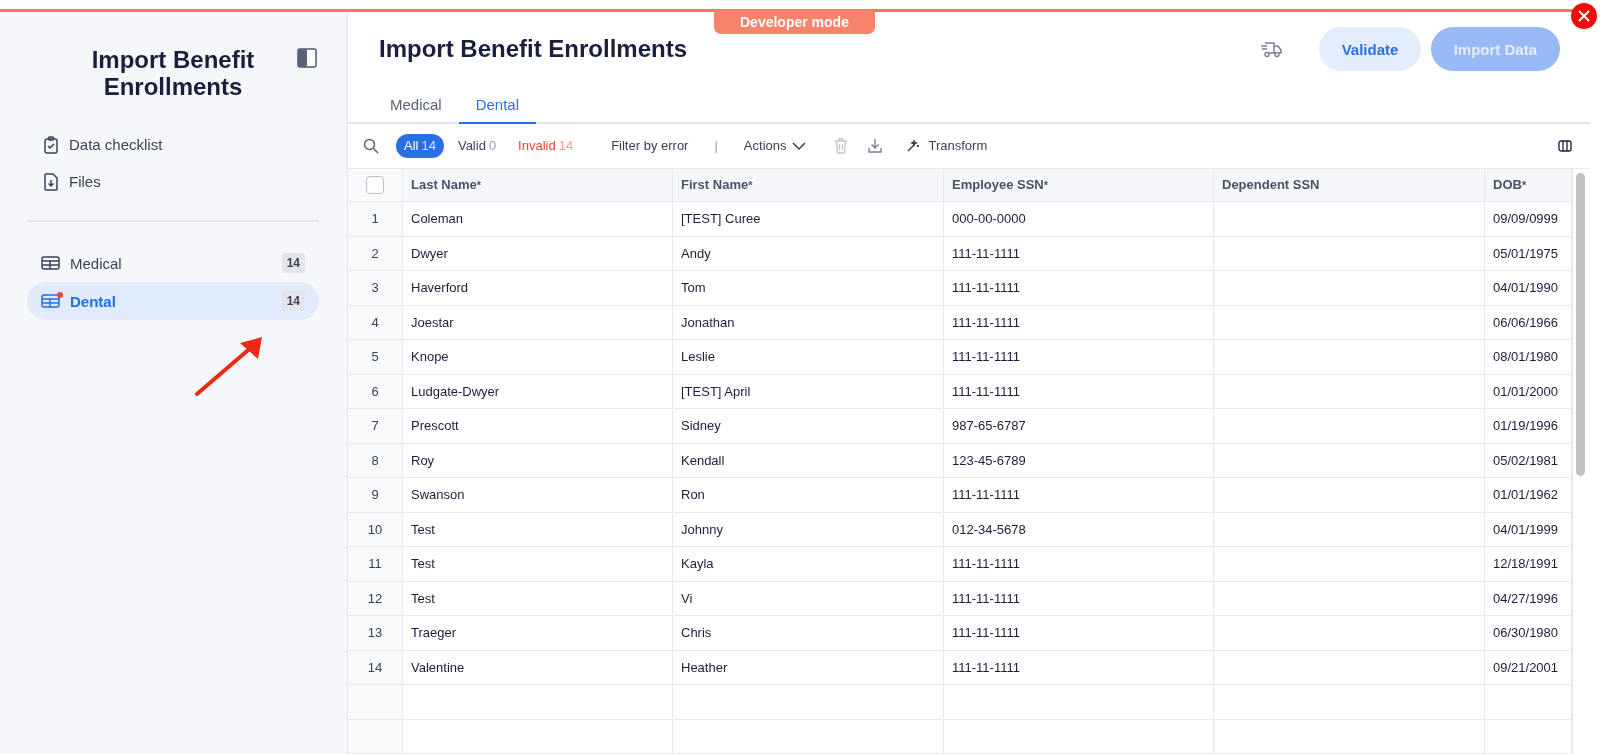 The image size is (1600, 754). I want to click on table-cell: Joestar, so click(538, 322).